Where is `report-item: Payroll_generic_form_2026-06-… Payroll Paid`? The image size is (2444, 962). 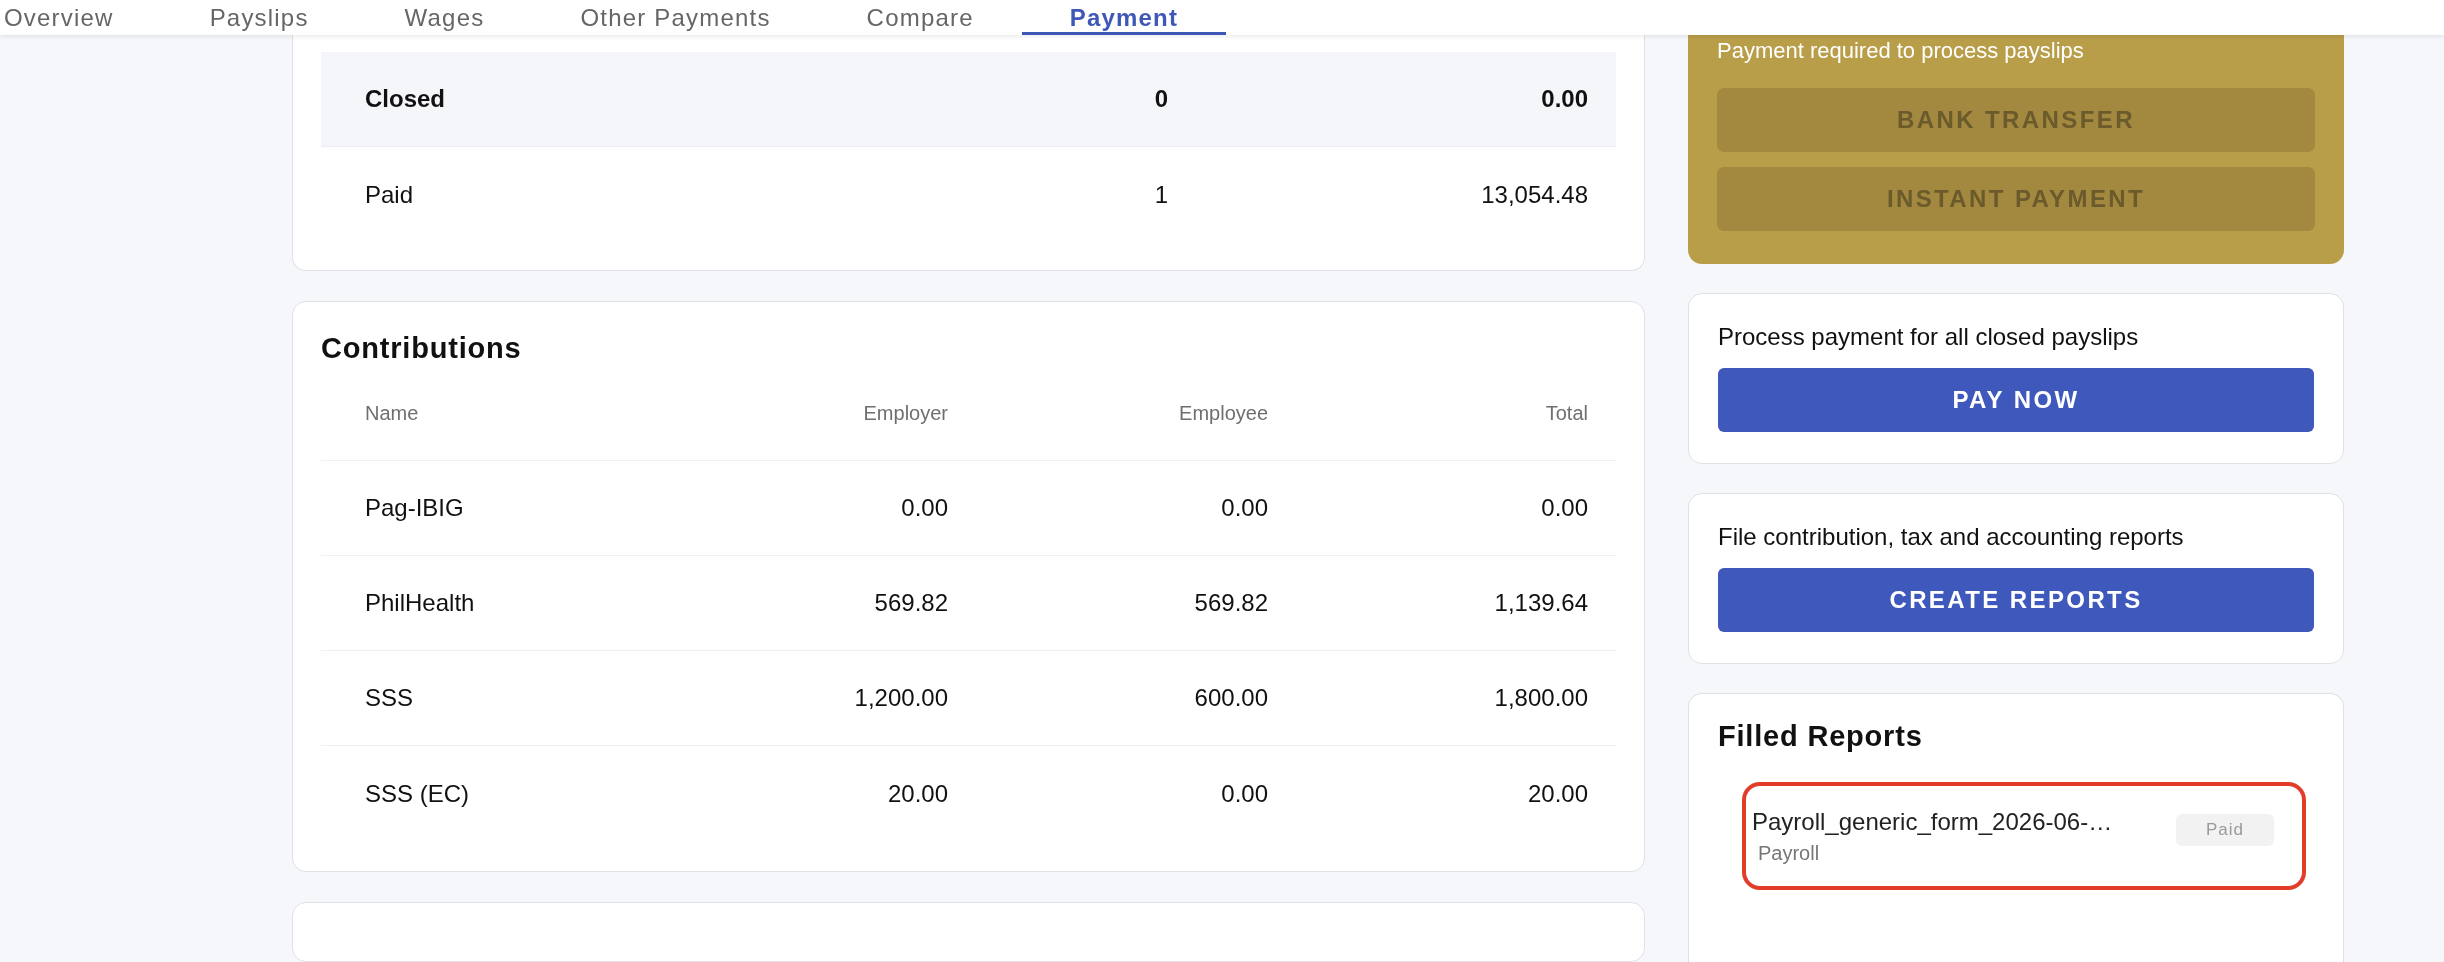 report-item: Payroll_generic_form_2026-06-… Payroll Paid is located at coordinates (2024, 836).